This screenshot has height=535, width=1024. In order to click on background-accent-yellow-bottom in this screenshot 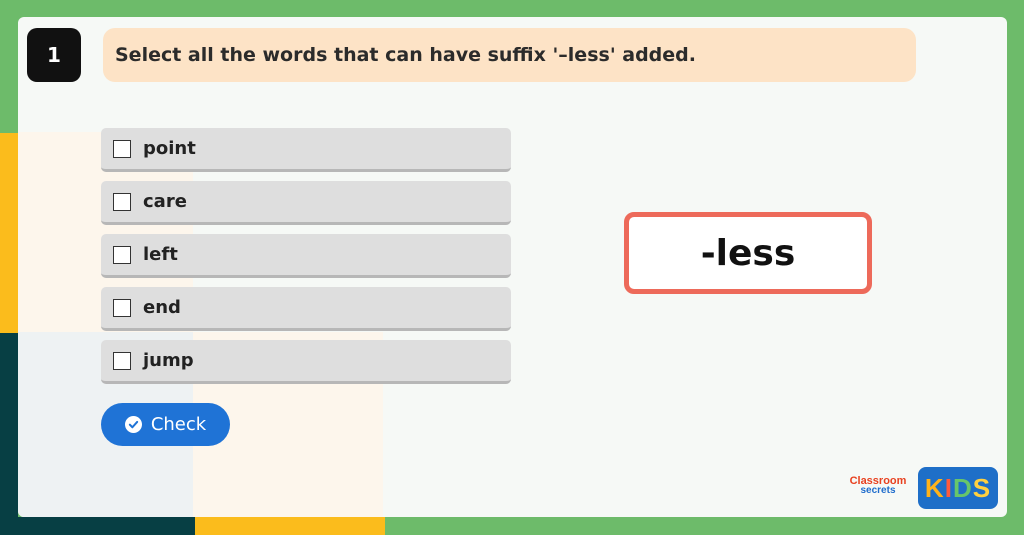, I will do `click(290, 526)`.